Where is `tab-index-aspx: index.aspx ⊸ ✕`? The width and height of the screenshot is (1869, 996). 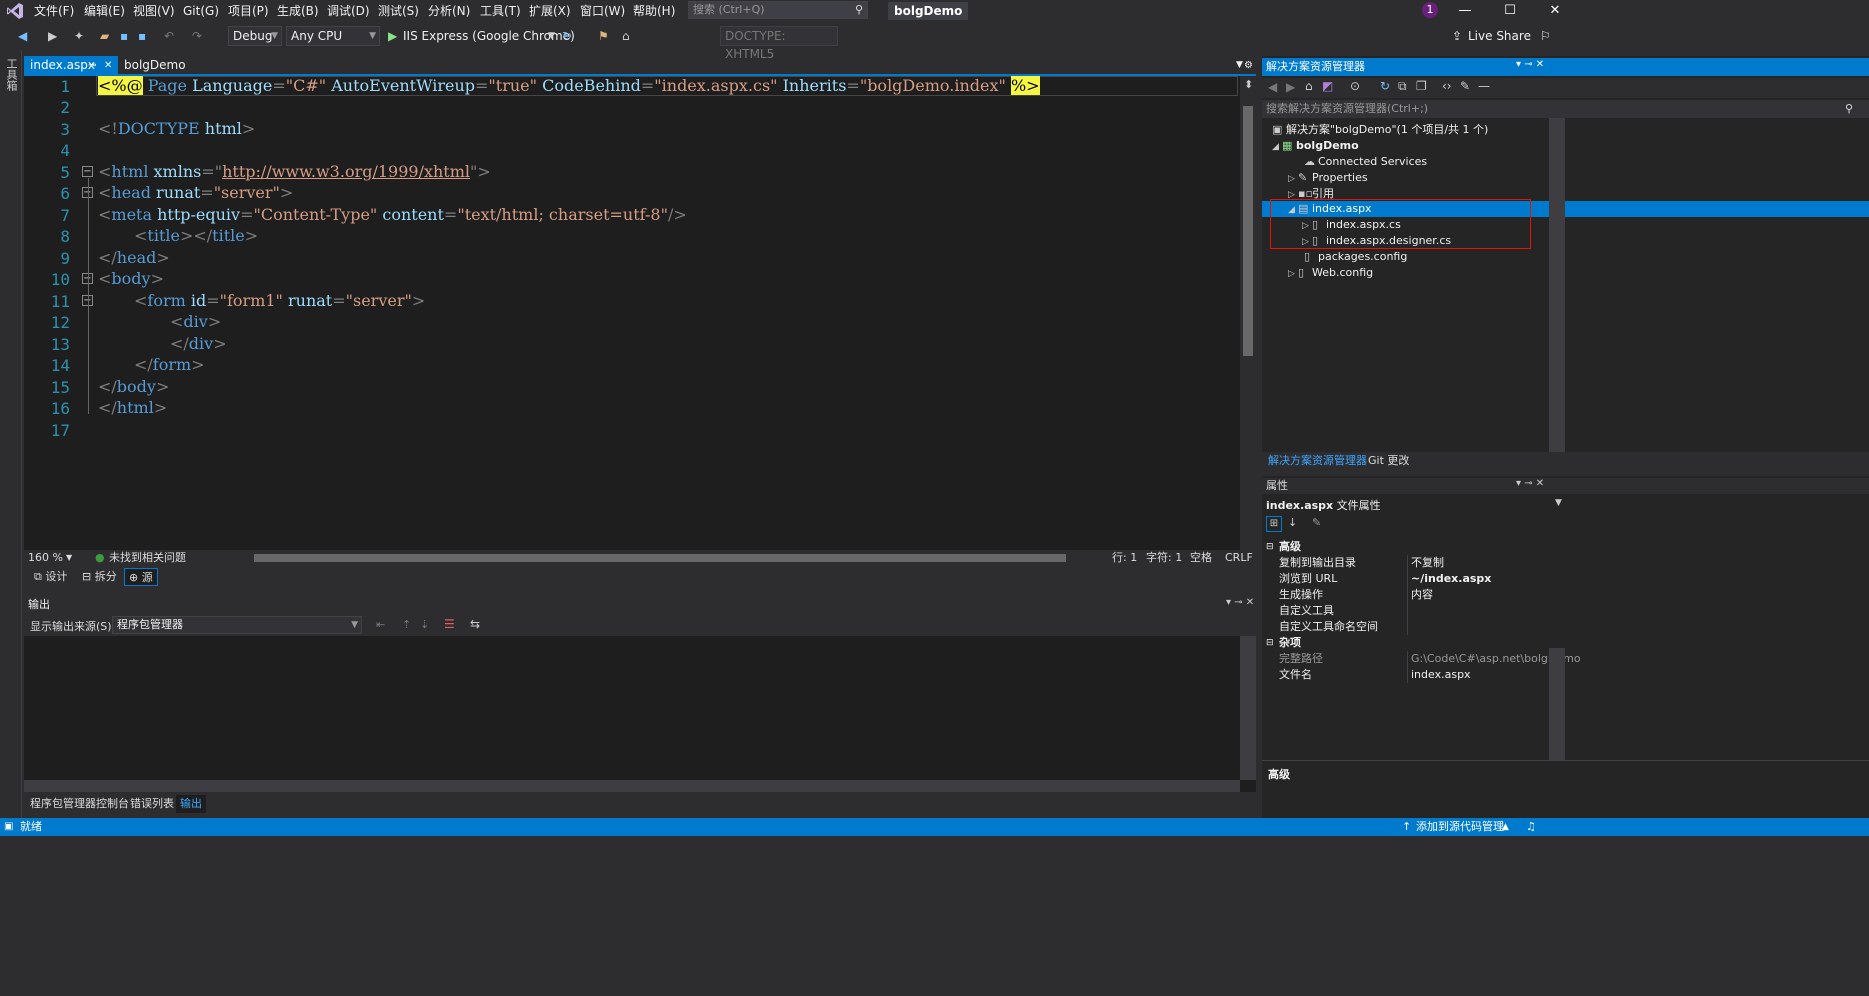 tab-index-aspx: index.aspx ⊸ ✕ is located at coordinates (71, 65).